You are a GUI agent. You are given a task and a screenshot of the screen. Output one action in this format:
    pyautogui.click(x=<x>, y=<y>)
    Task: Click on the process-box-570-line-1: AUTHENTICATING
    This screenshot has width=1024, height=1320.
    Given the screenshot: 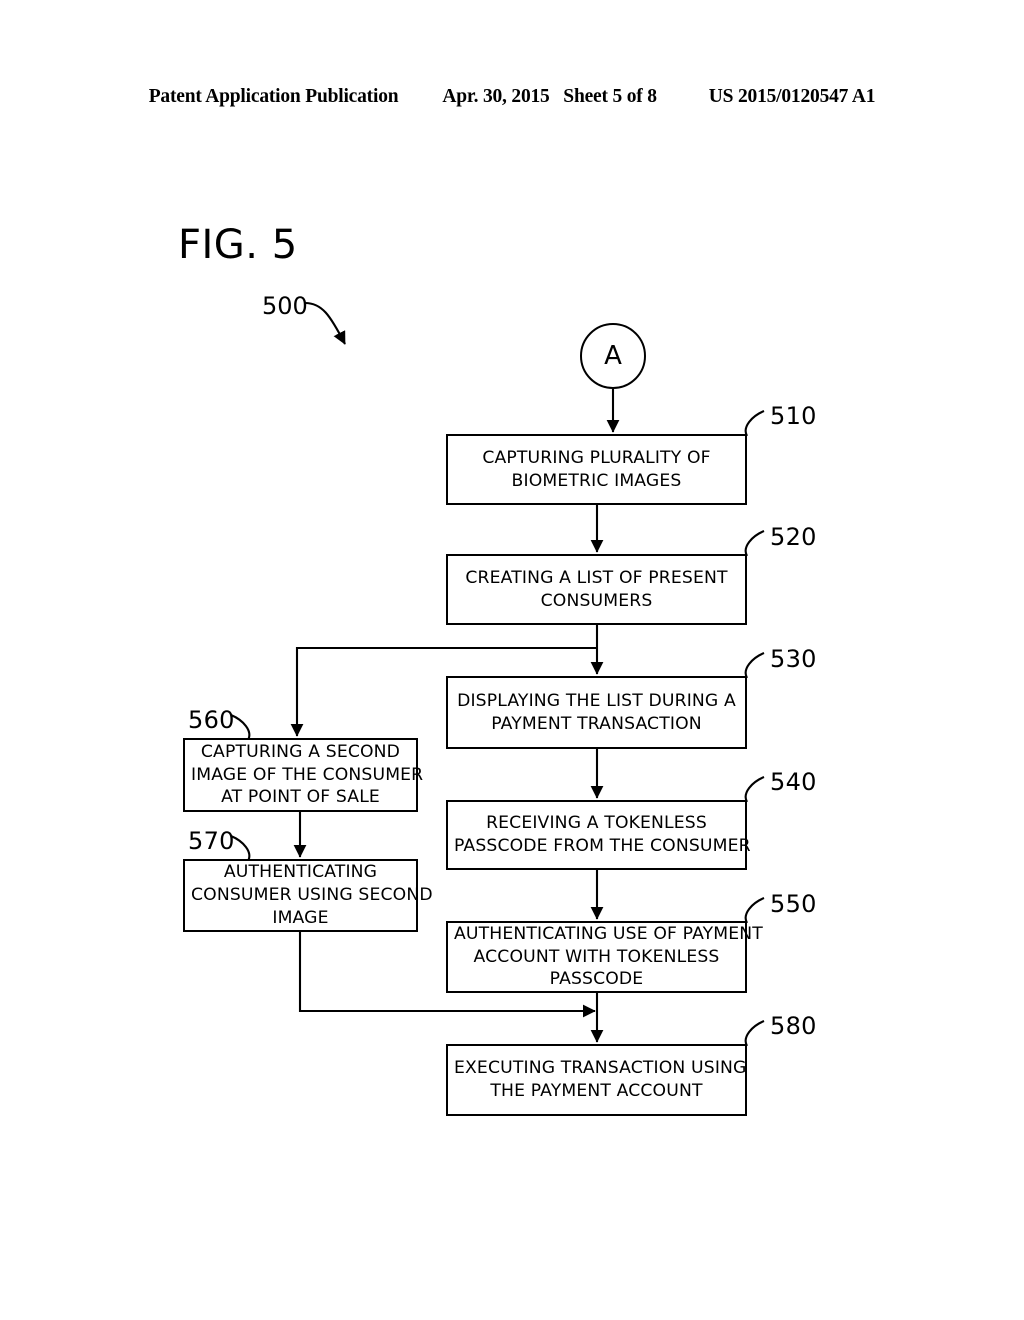 What is the action you would take?
    pyautogui.click(x=300, y=872)
    